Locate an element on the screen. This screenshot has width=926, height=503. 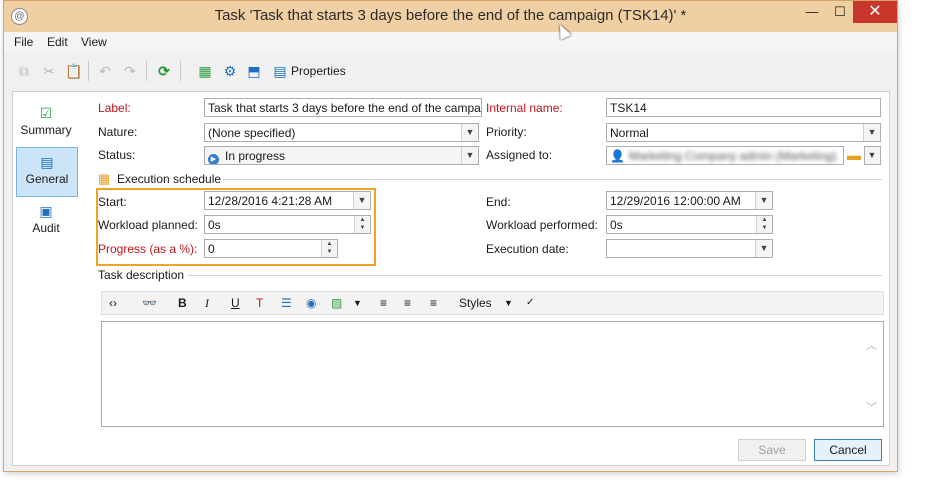
paste-icon: 📋 is located at coordinates (73, 71).